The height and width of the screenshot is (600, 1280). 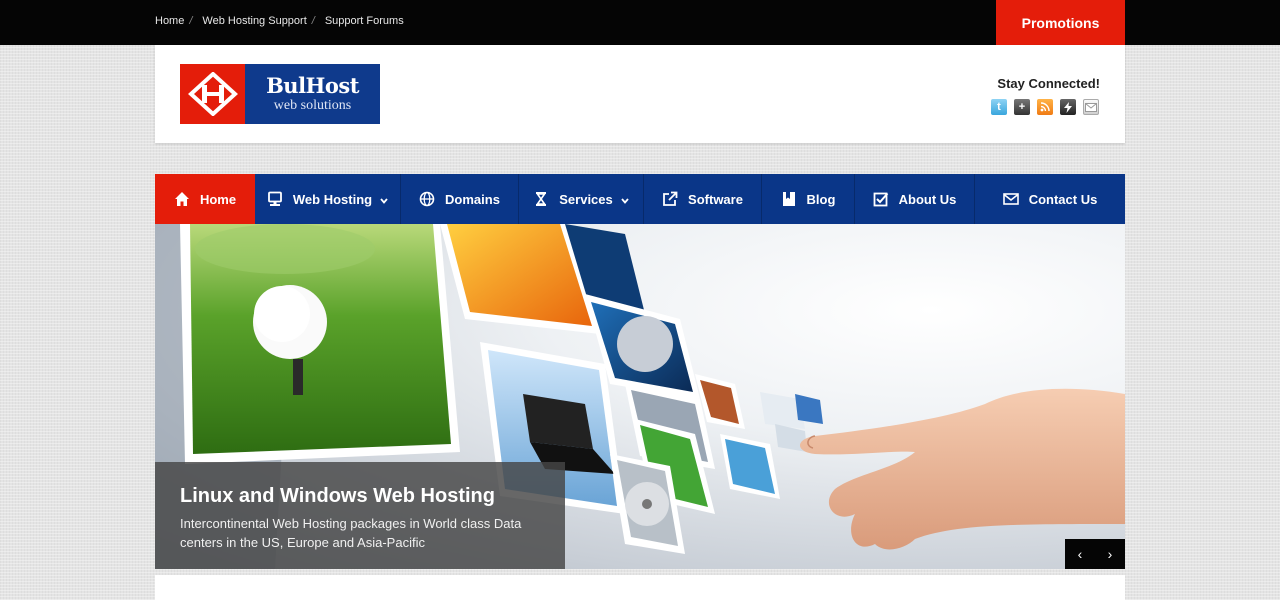 I want to click on nav-label: Domains, so click(x=472, y=199).